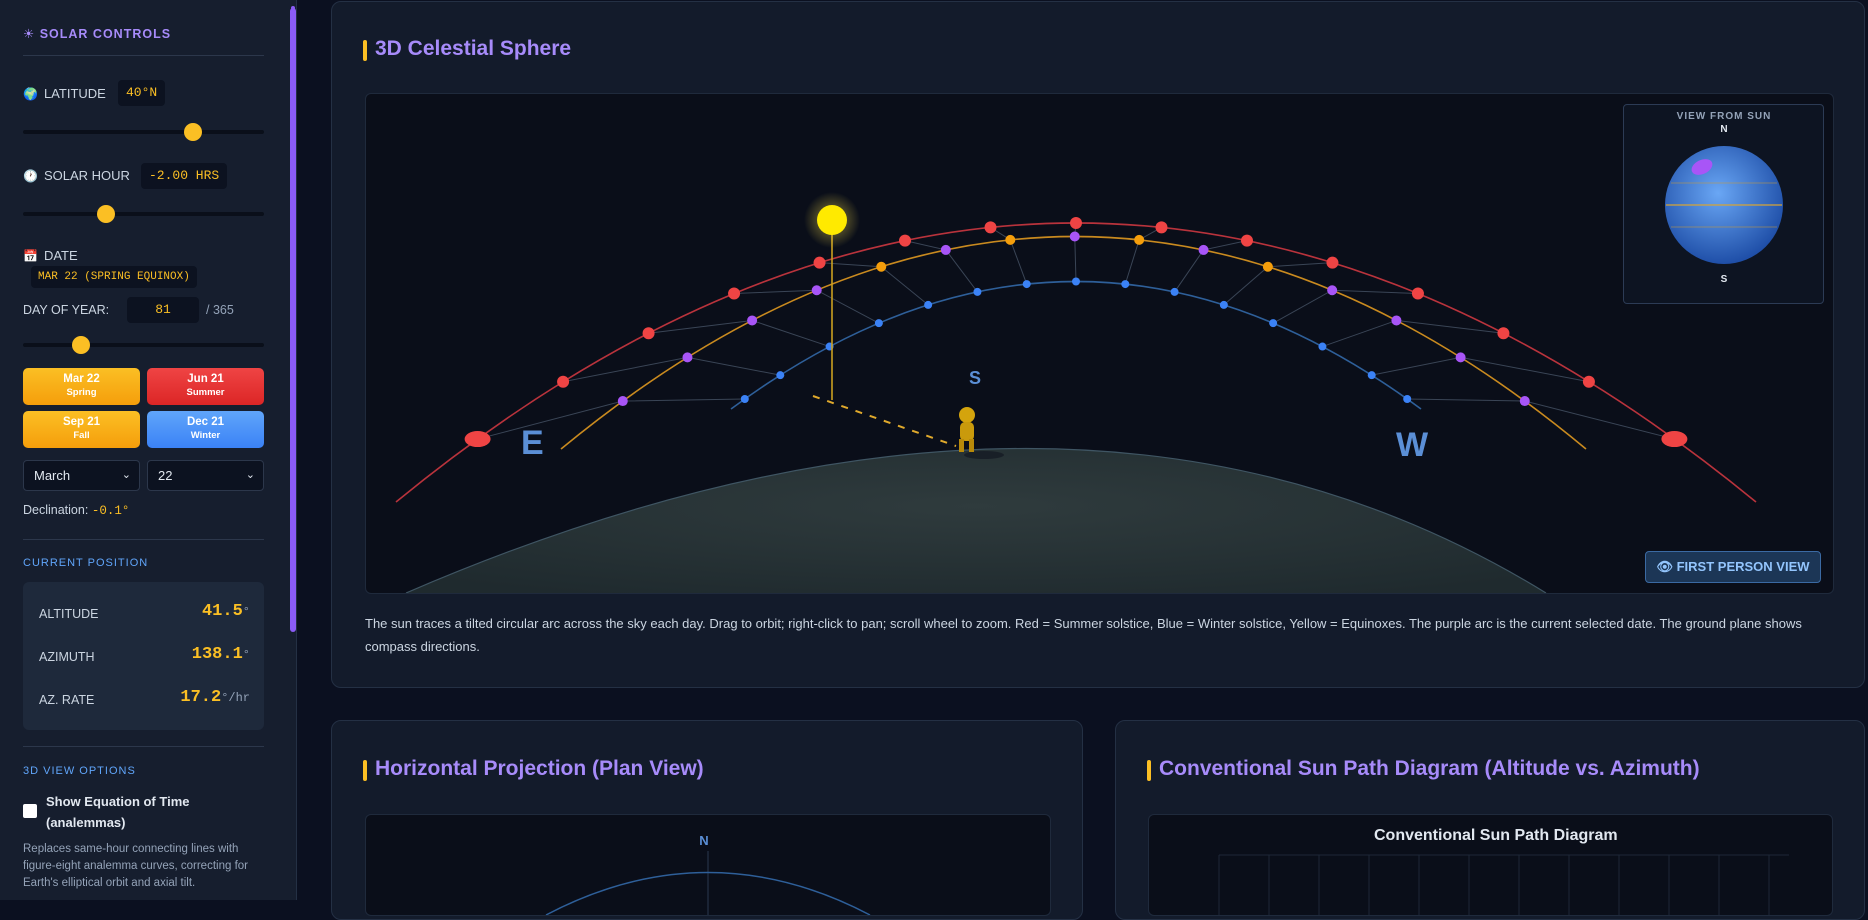  What do you see at coordinates (467, 49) in the screenshot?
I see `celestial-sphere-title: 3D Celestial Sphere` at bounding box center [467, 49].